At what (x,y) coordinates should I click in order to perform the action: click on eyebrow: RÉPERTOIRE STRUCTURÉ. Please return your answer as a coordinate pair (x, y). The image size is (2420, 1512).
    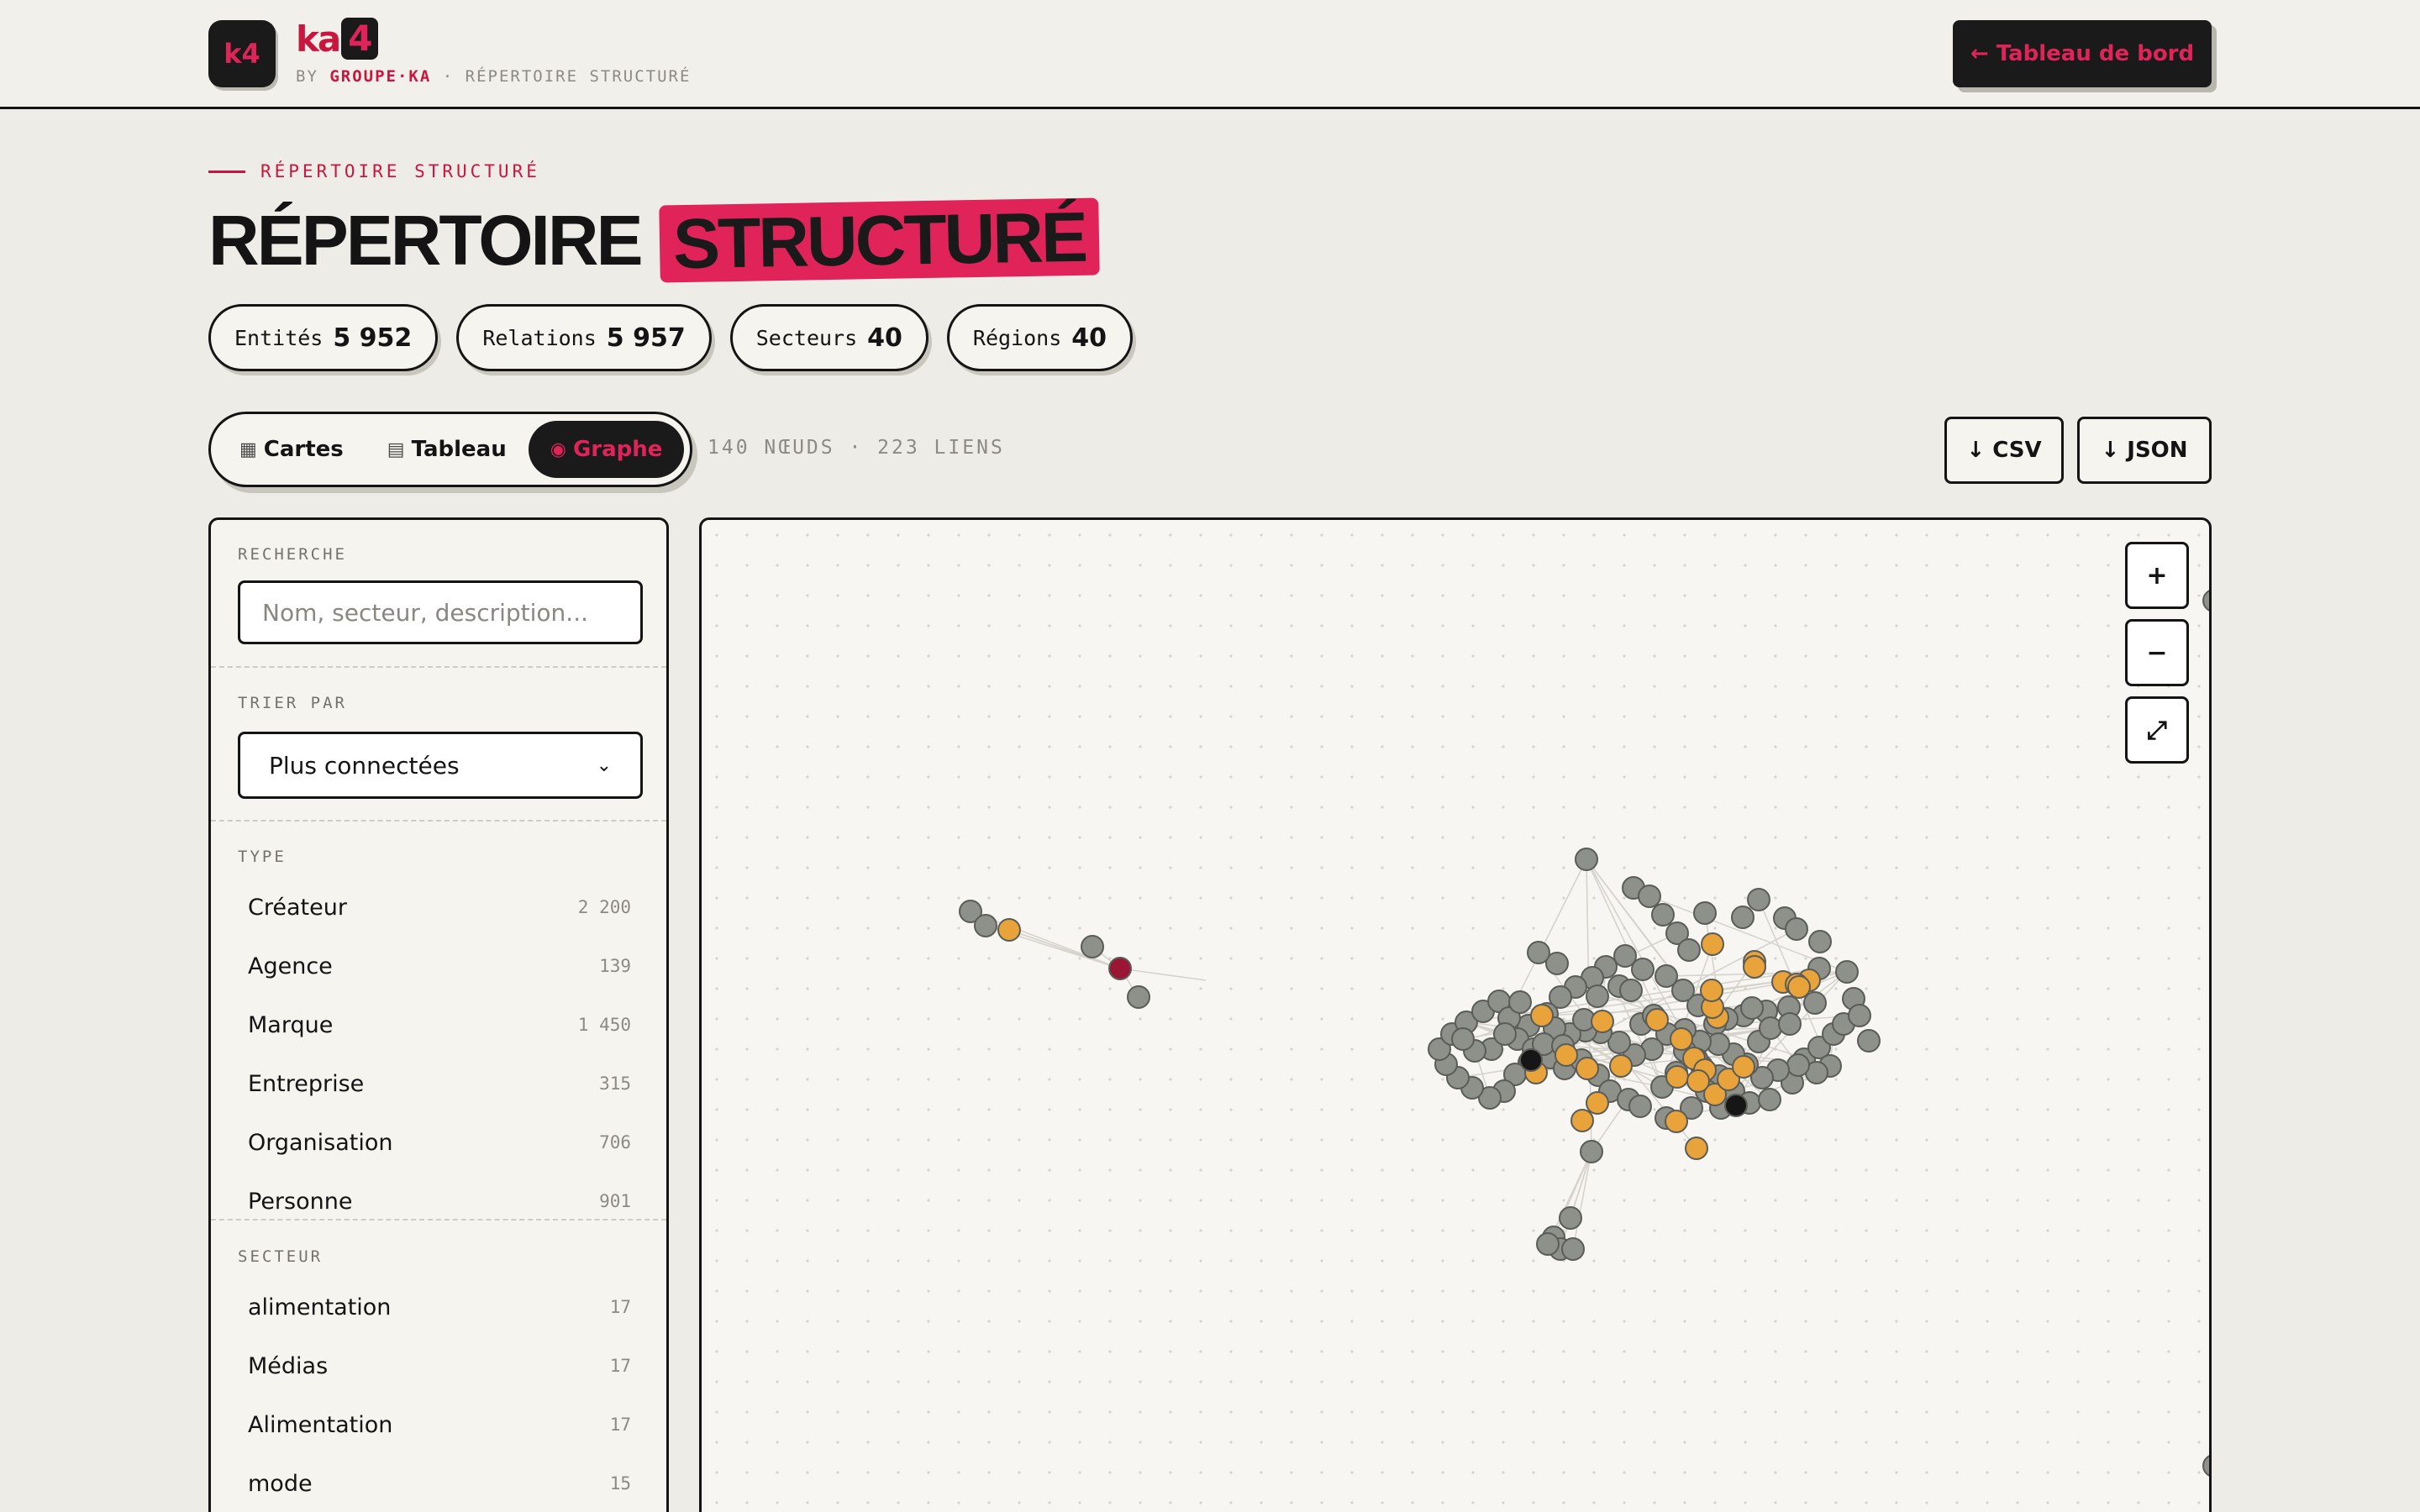
    Looking at the image, I should click on (374, 171).